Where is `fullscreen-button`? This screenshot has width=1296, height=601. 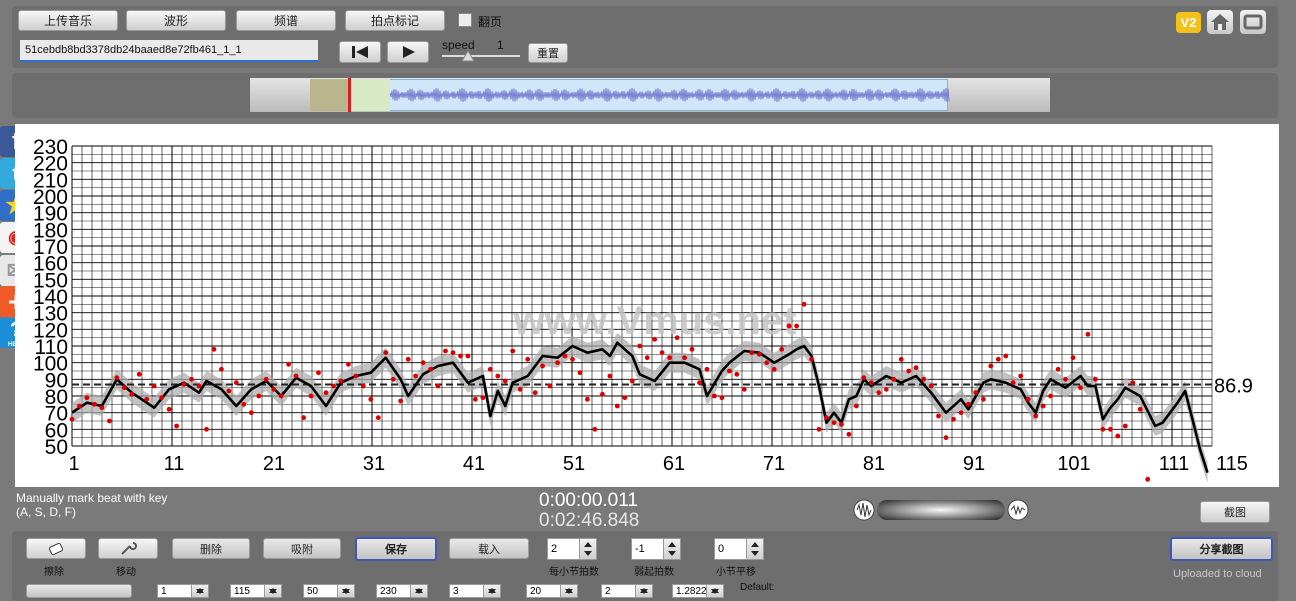 fullscreen-button is located at coordinates (1253, 22).